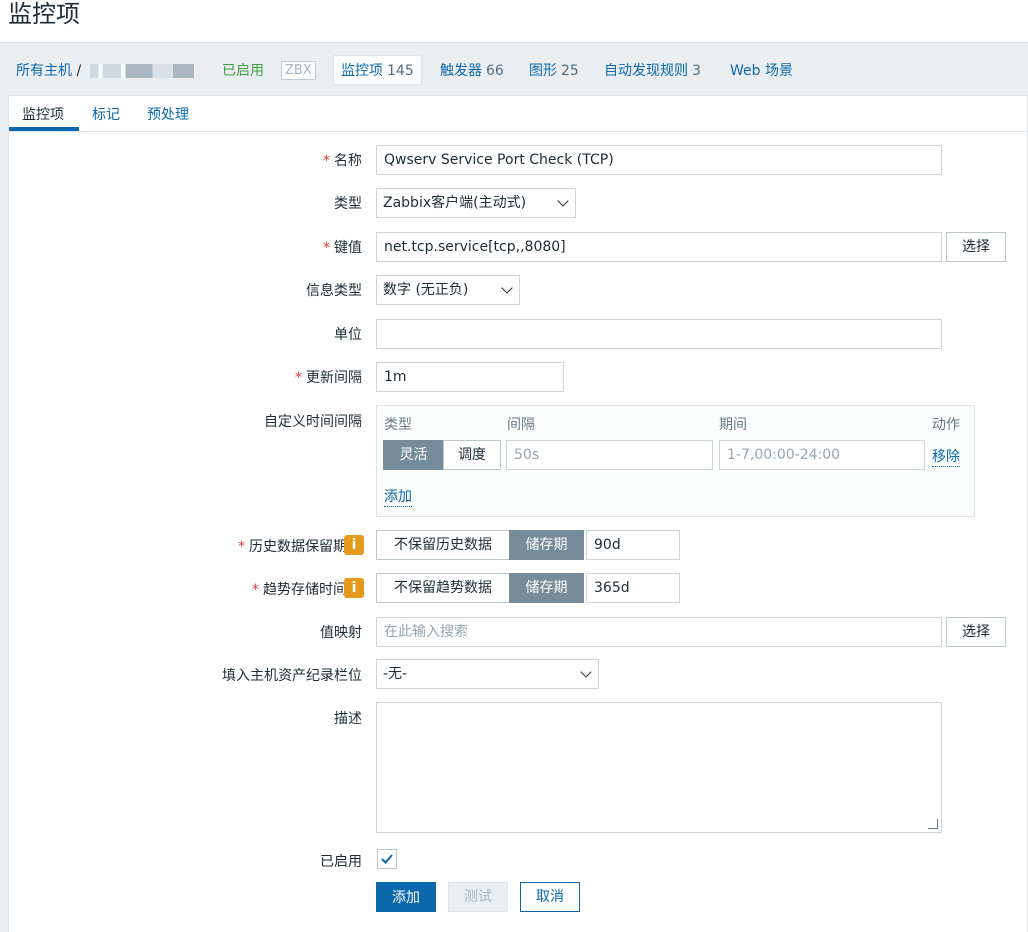  What do you see at coordinates (543, 71) in the screenshot?
I see `nav-graphs-label: 图形` at bounding box center [543, 71].